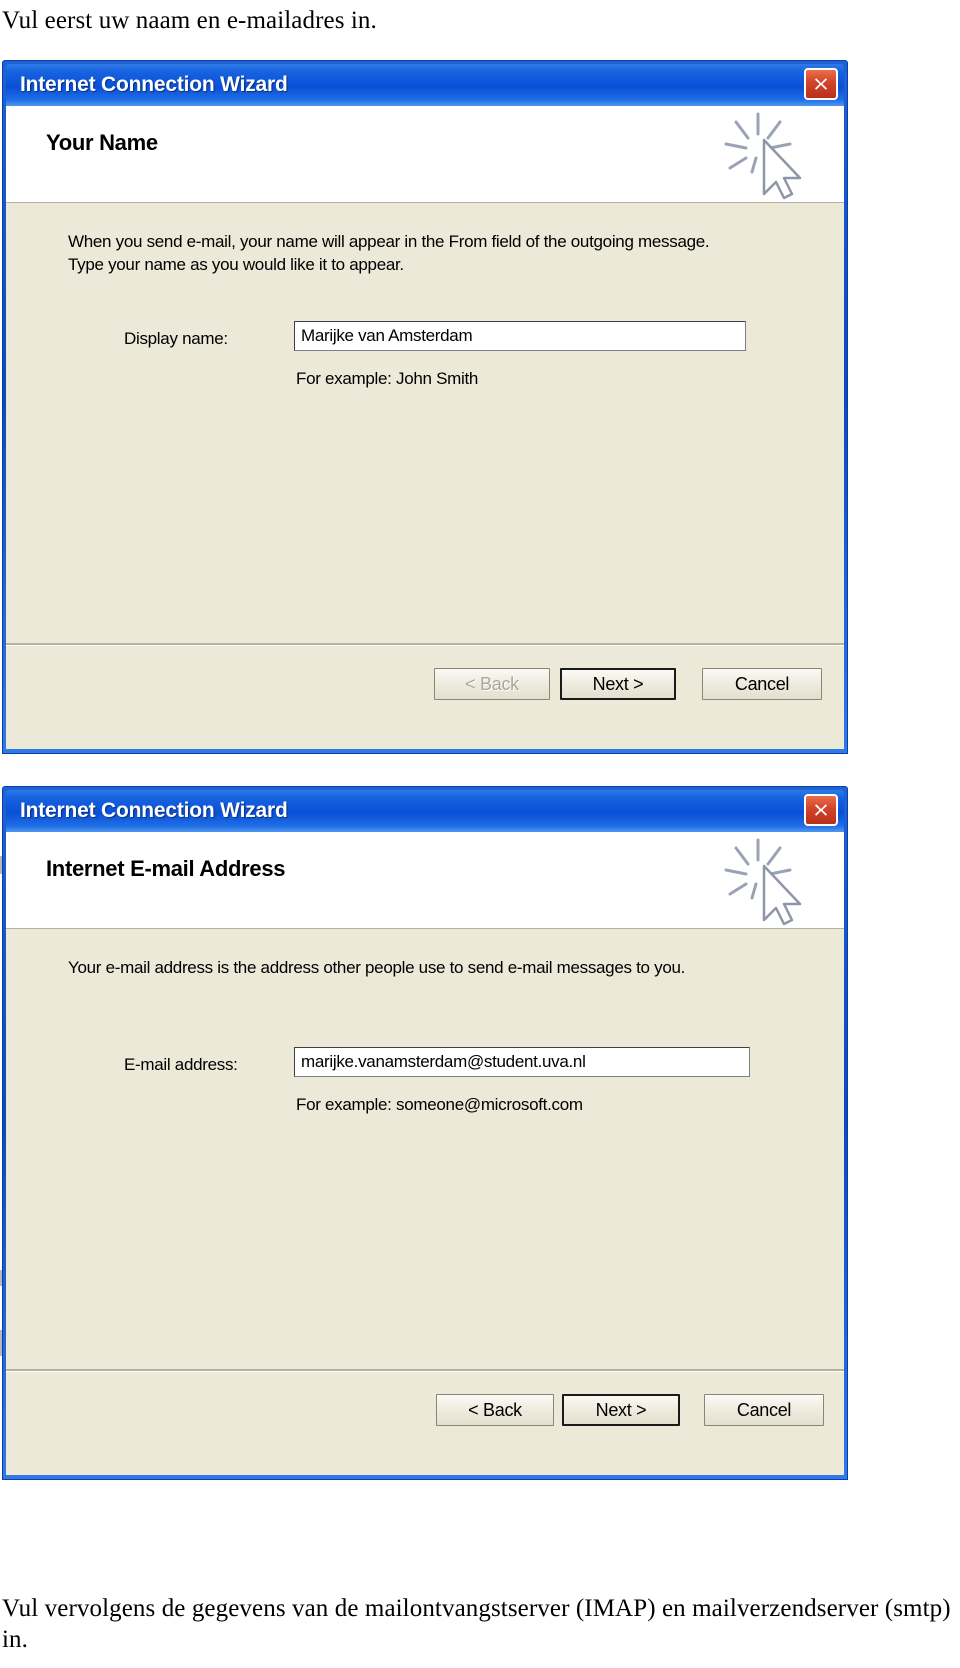  What do you see at coordinates (425, 880) in the screenshot?
I see `wizard-banner: Internet E-mail Address` at bounding box center [425, 880].